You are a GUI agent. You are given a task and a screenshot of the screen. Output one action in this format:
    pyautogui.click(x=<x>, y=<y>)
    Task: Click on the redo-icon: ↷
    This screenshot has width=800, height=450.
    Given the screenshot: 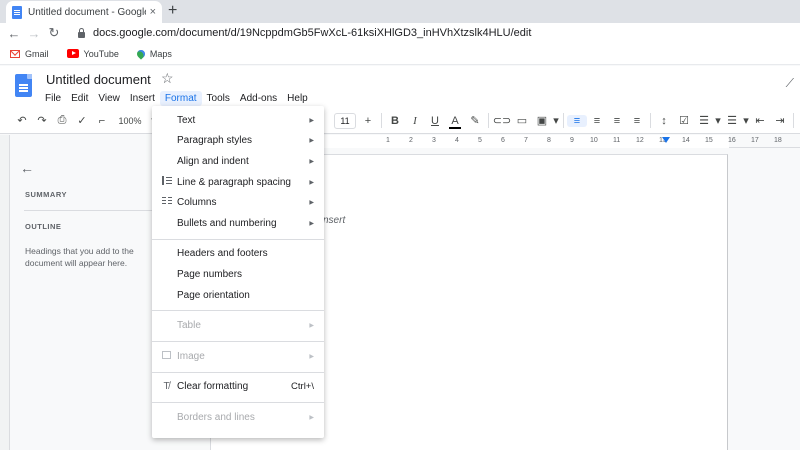 What is the action you would take?
    pyautogui.click(x=42, y=120)
    